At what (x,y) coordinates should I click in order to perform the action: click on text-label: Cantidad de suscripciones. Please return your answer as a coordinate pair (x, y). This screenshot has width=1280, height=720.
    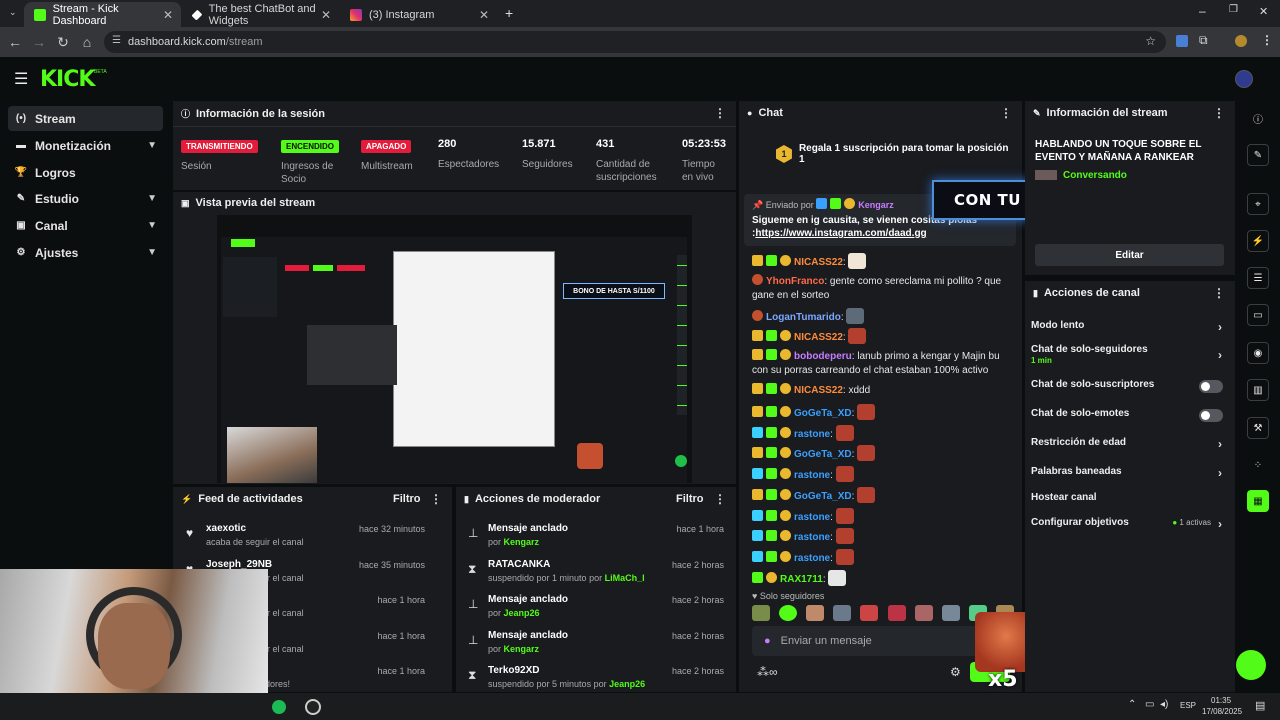
    Looking at the image, I should click on (626, 171).